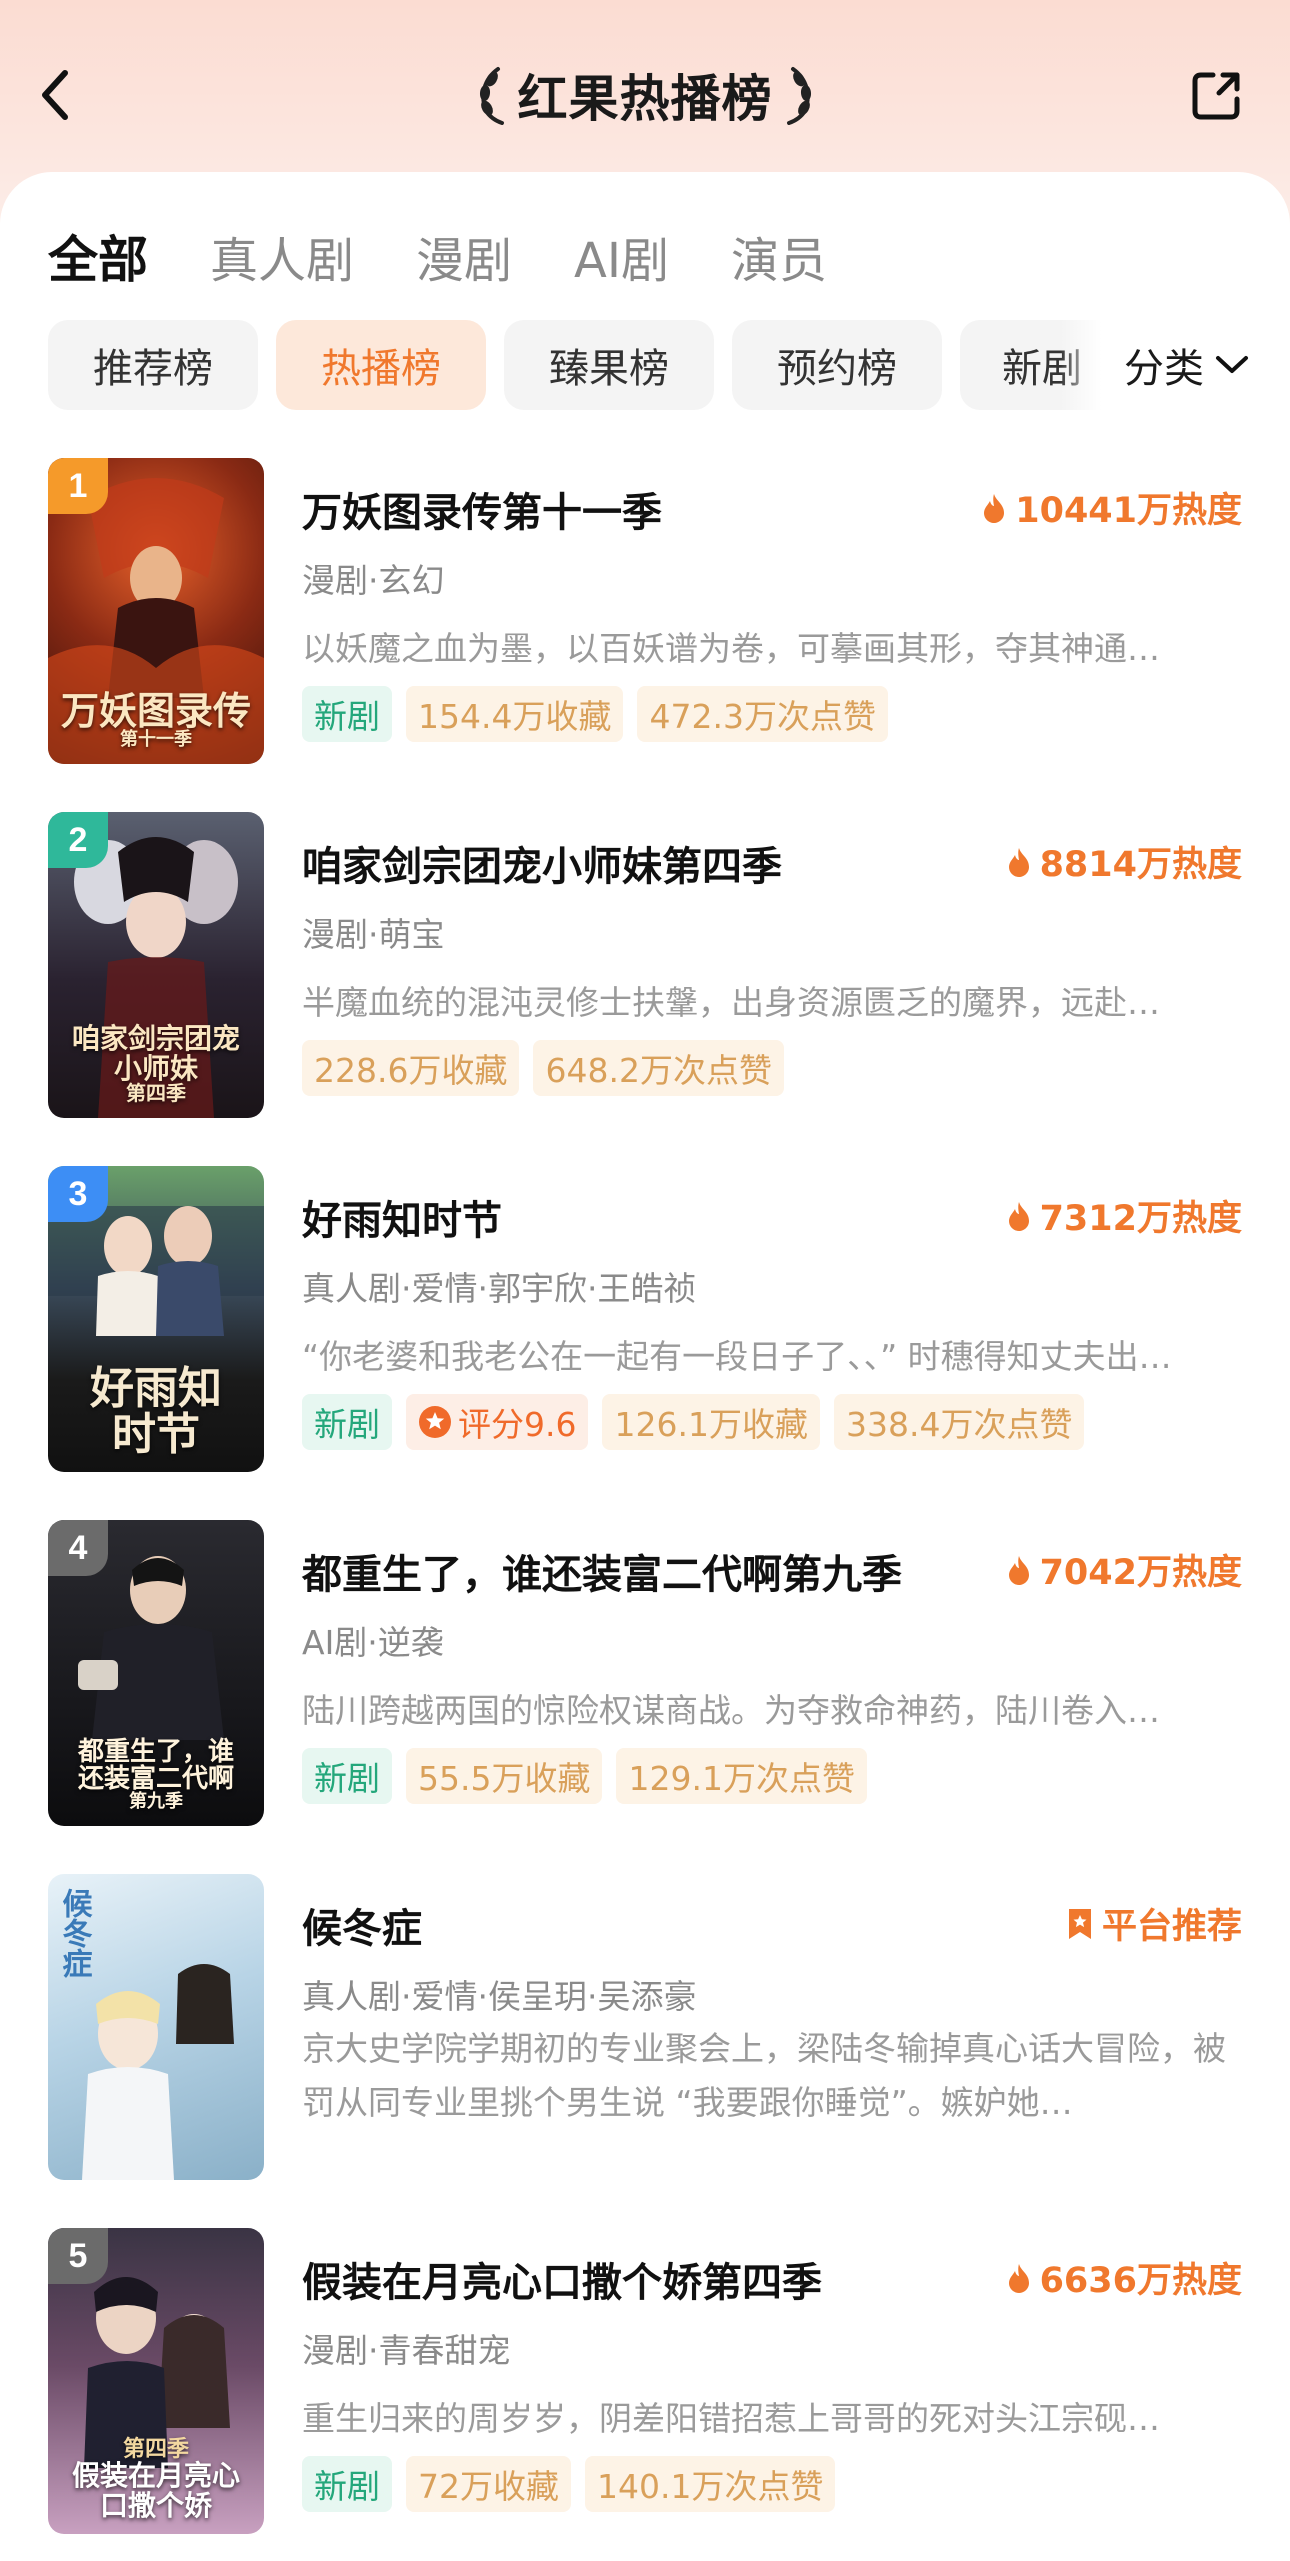  I want to click on drama-title: 候冬症, so click(362, 1929).